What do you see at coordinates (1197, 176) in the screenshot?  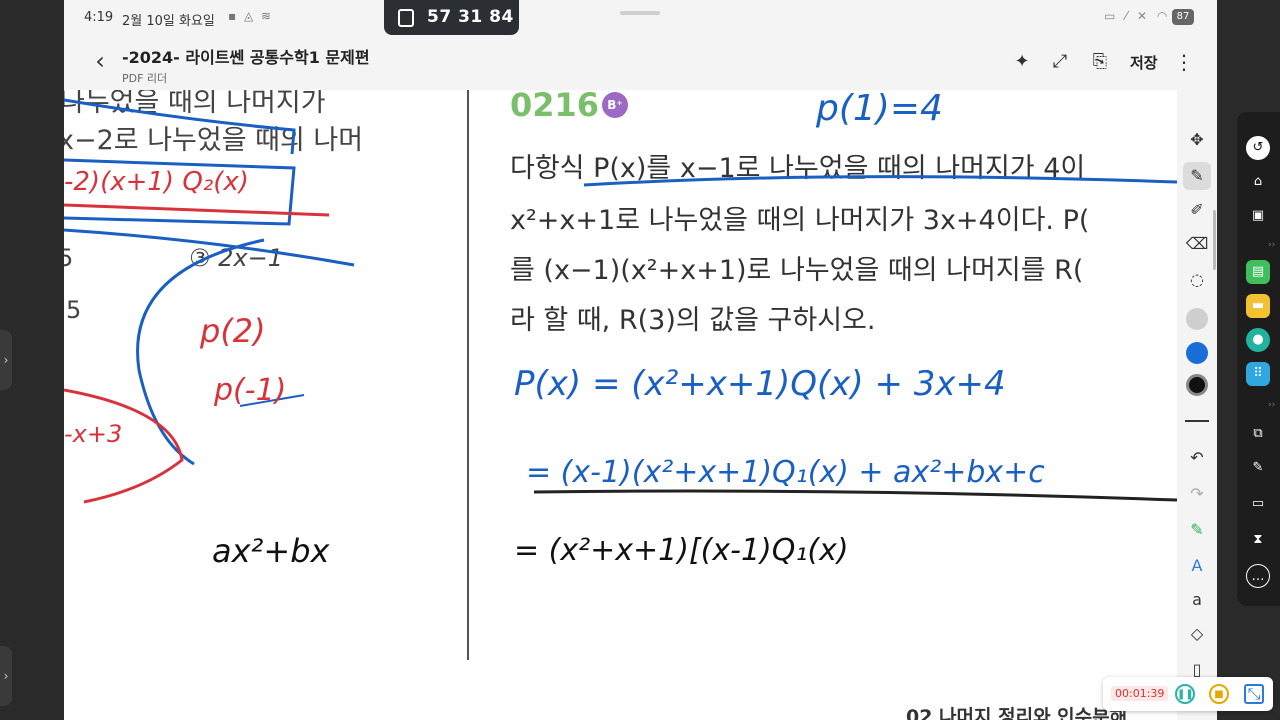 I see `pen-tool-icon: ✎` at bounding box center [1197, 176].